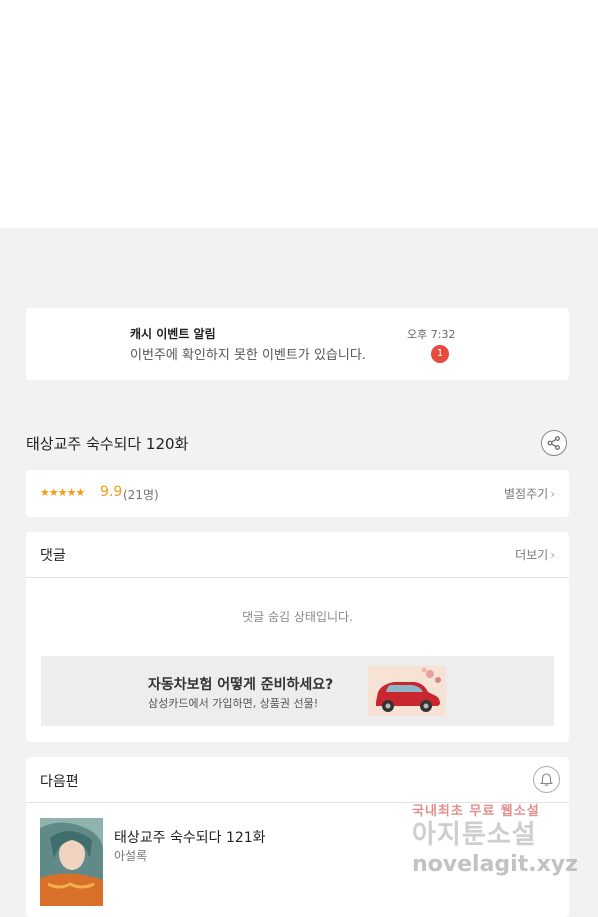 The height and width of the screenshot is (917, 598). Describe the element at coordinates (407, 691) in the screenshot. I see `ad-car-image` at that location.